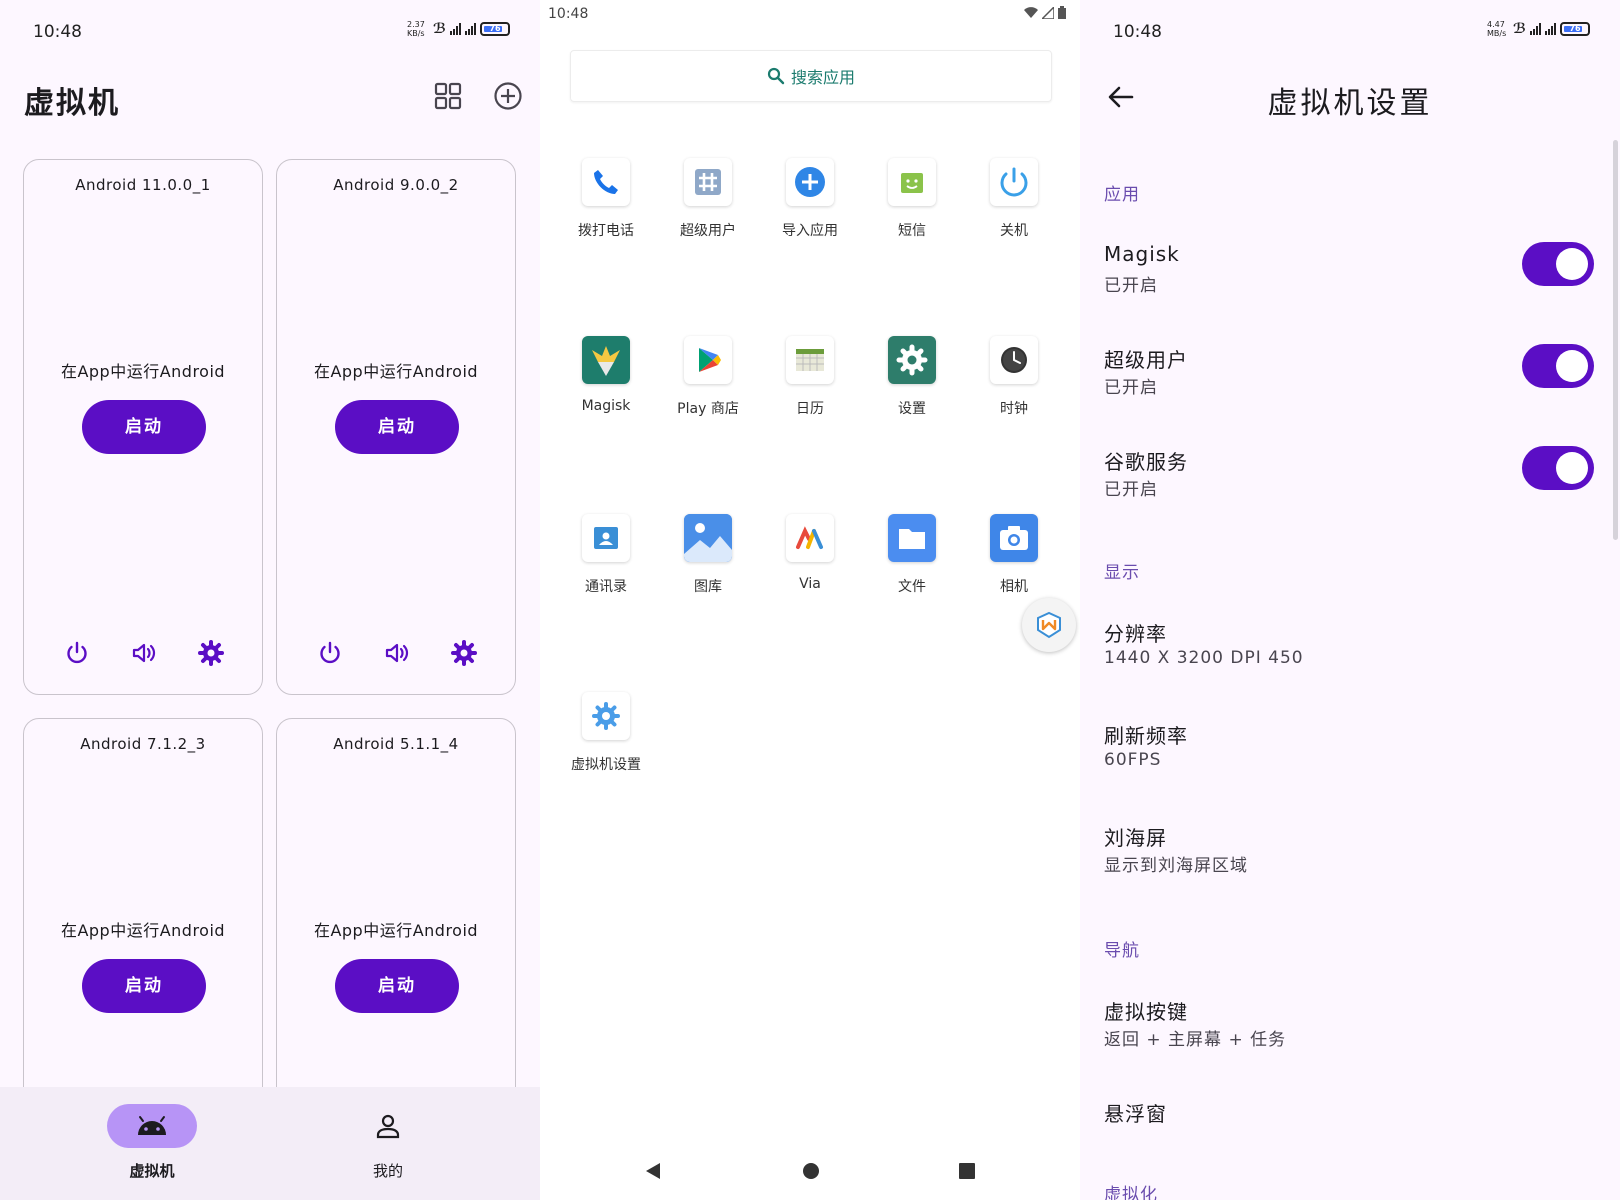 The height and width of the screenshot is (1200, 1620). I want to click on app-via: Via, so click(810, 553).